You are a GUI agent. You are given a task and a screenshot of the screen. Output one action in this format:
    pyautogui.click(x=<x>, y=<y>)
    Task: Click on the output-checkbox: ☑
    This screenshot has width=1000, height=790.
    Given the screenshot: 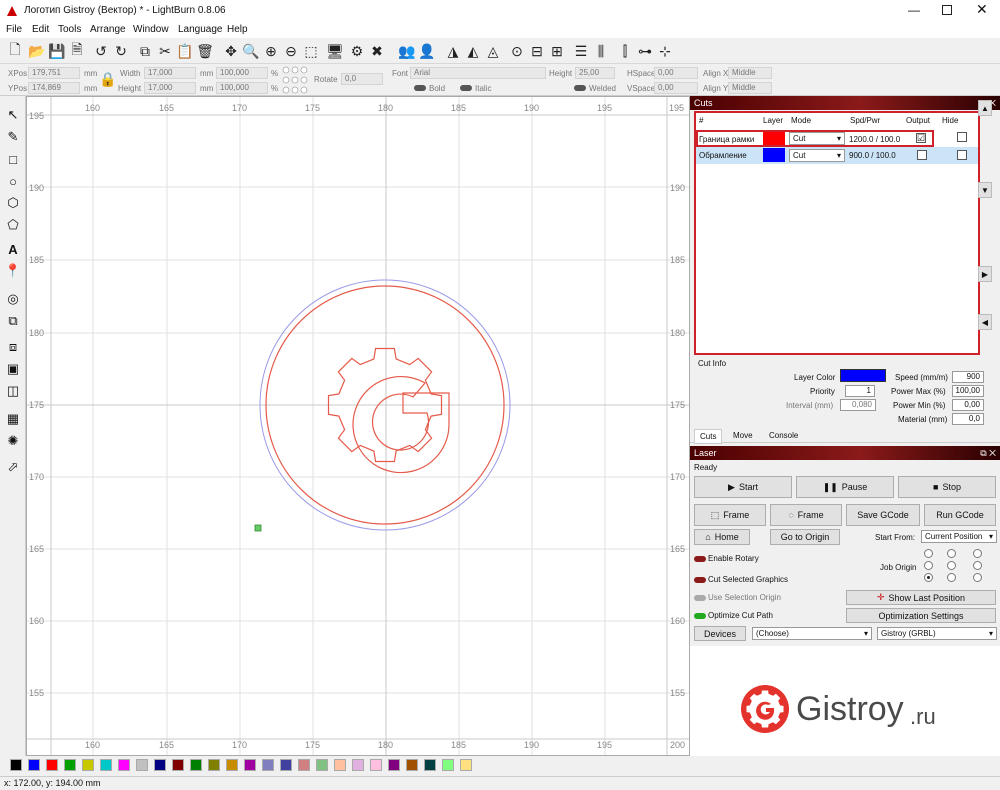 What is the action you would take?
    pyautogui.click(x=921, y=138)
    